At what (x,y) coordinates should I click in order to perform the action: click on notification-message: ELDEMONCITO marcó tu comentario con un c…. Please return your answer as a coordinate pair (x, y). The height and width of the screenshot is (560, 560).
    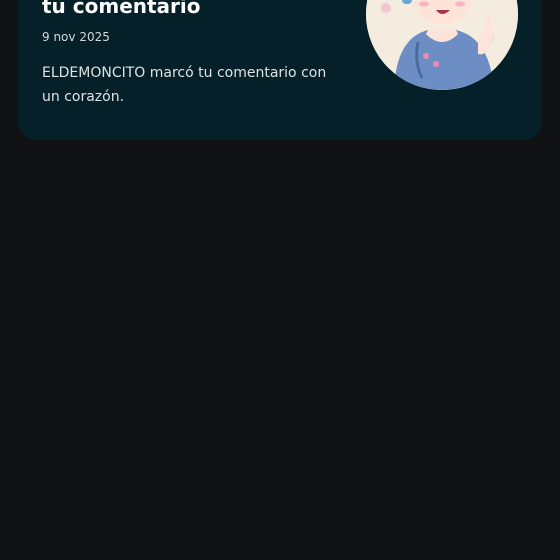
    Looking at the image, I should click on (184, 85).